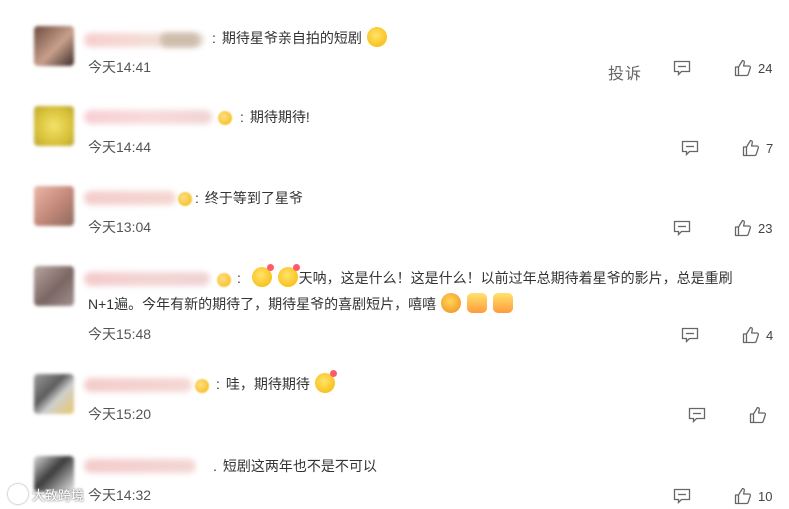 This screenshot has height=509, width=789. What do you see at coordinates (180, 40) in the screenshot?
I see `username-badge` at bounding box center [180, 40].